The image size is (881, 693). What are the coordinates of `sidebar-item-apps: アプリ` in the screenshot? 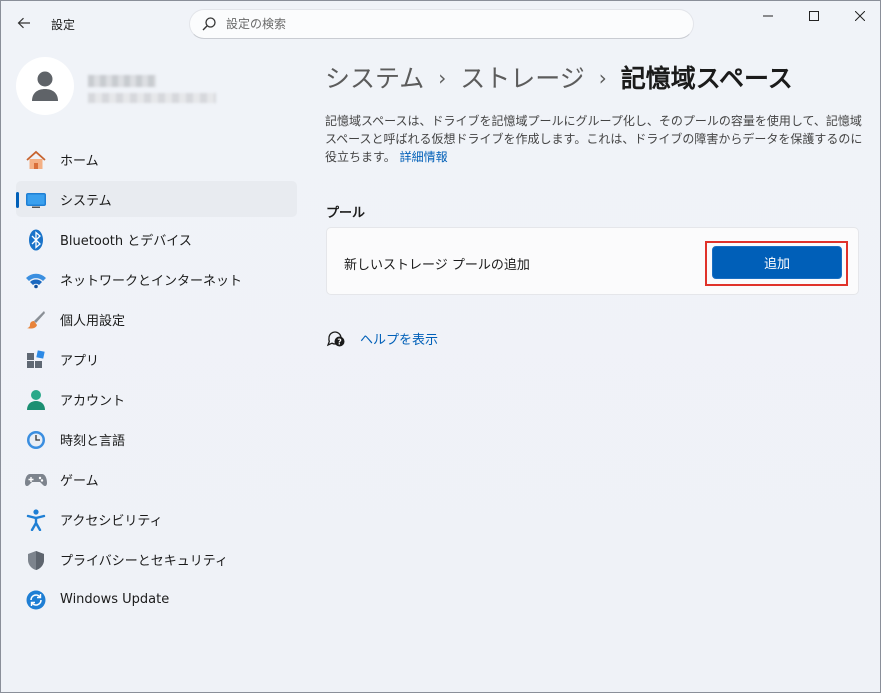 It's located at (156, 359).